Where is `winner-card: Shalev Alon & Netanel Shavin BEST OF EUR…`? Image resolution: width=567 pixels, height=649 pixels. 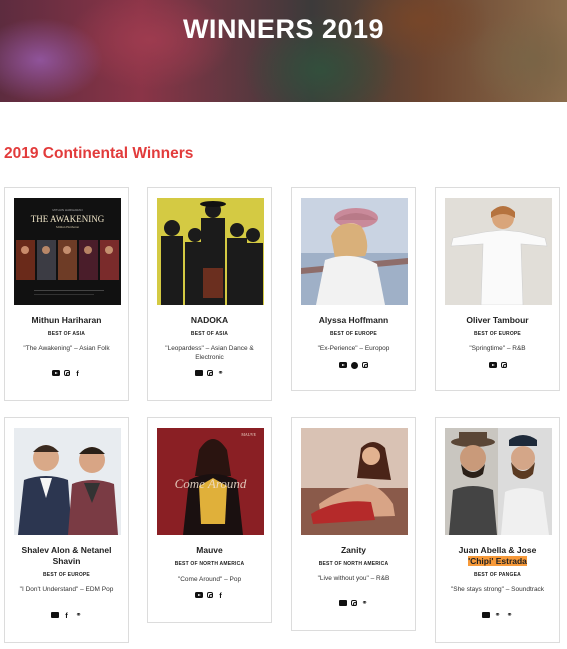 winner-card: Shalev Alon & Netanel Shavin BEST OF EUR… is located at coordinates (66, 530).